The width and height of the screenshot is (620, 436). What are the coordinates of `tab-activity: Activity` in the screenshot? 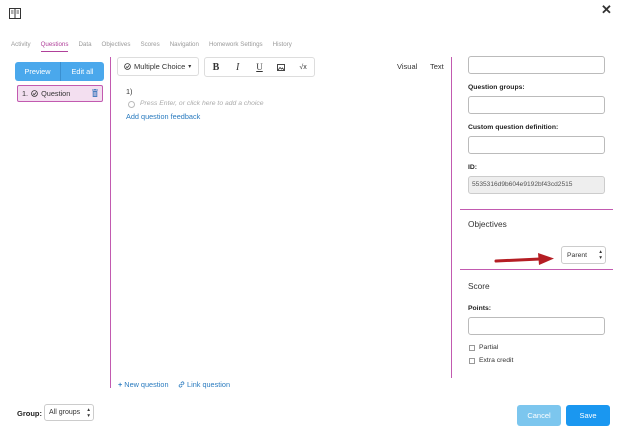 It's located at (21, 46).